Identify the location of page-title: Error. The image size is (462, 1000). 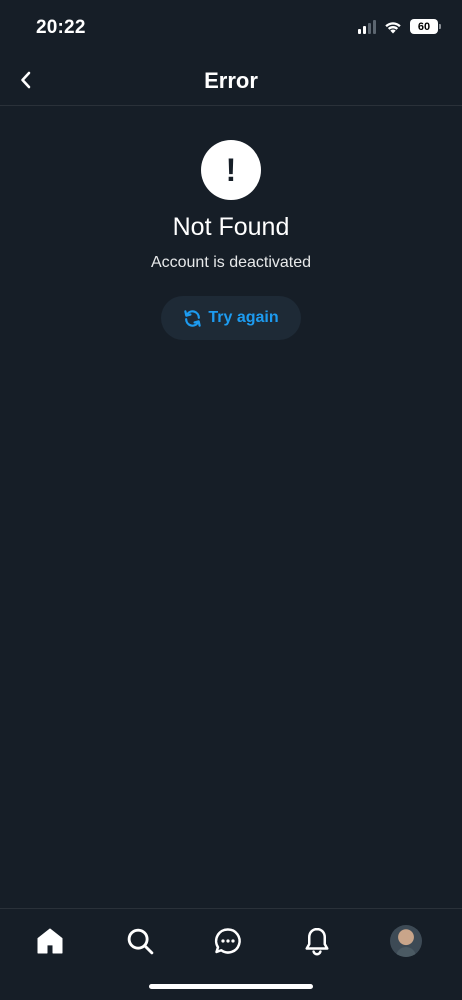
(231, 80).